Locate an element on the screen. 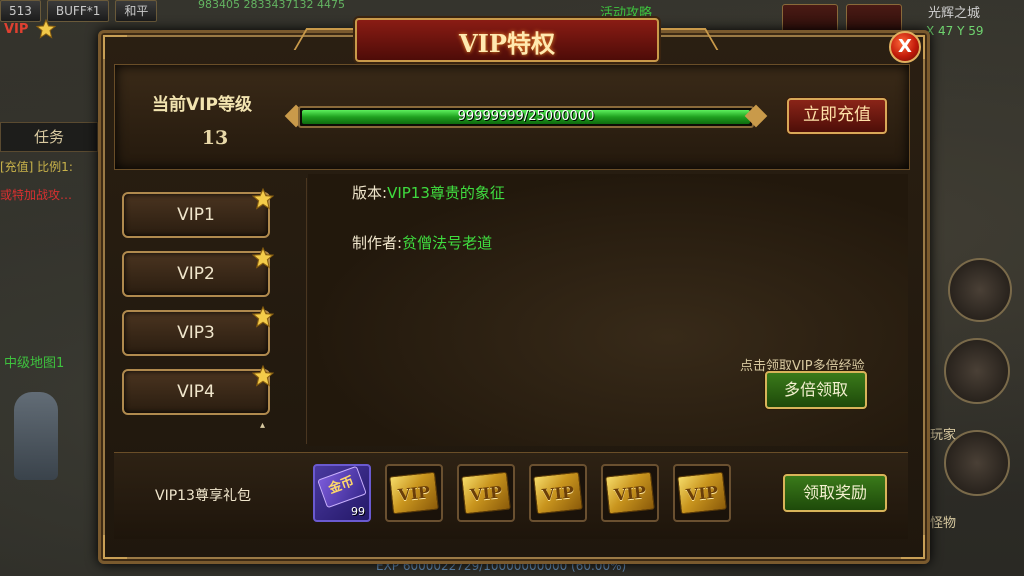 The width and height of the screenshot is (1024, 576). title-plate: VIP特权 is located at coordinates (507, 40).